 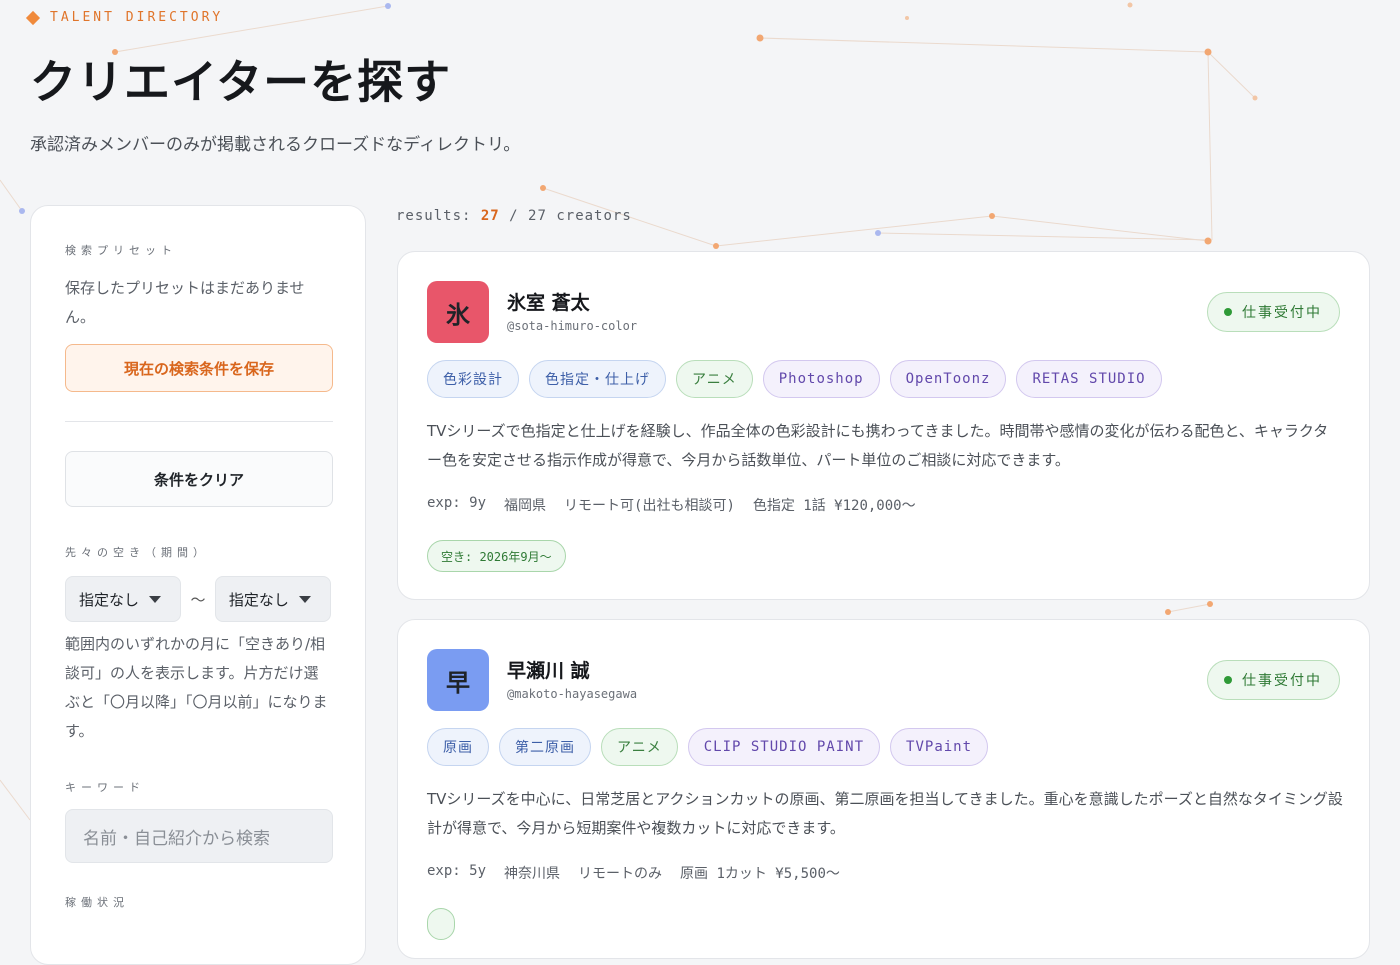 I want to click on tag-chip: 色彩設計, so click(x=473, y=379).